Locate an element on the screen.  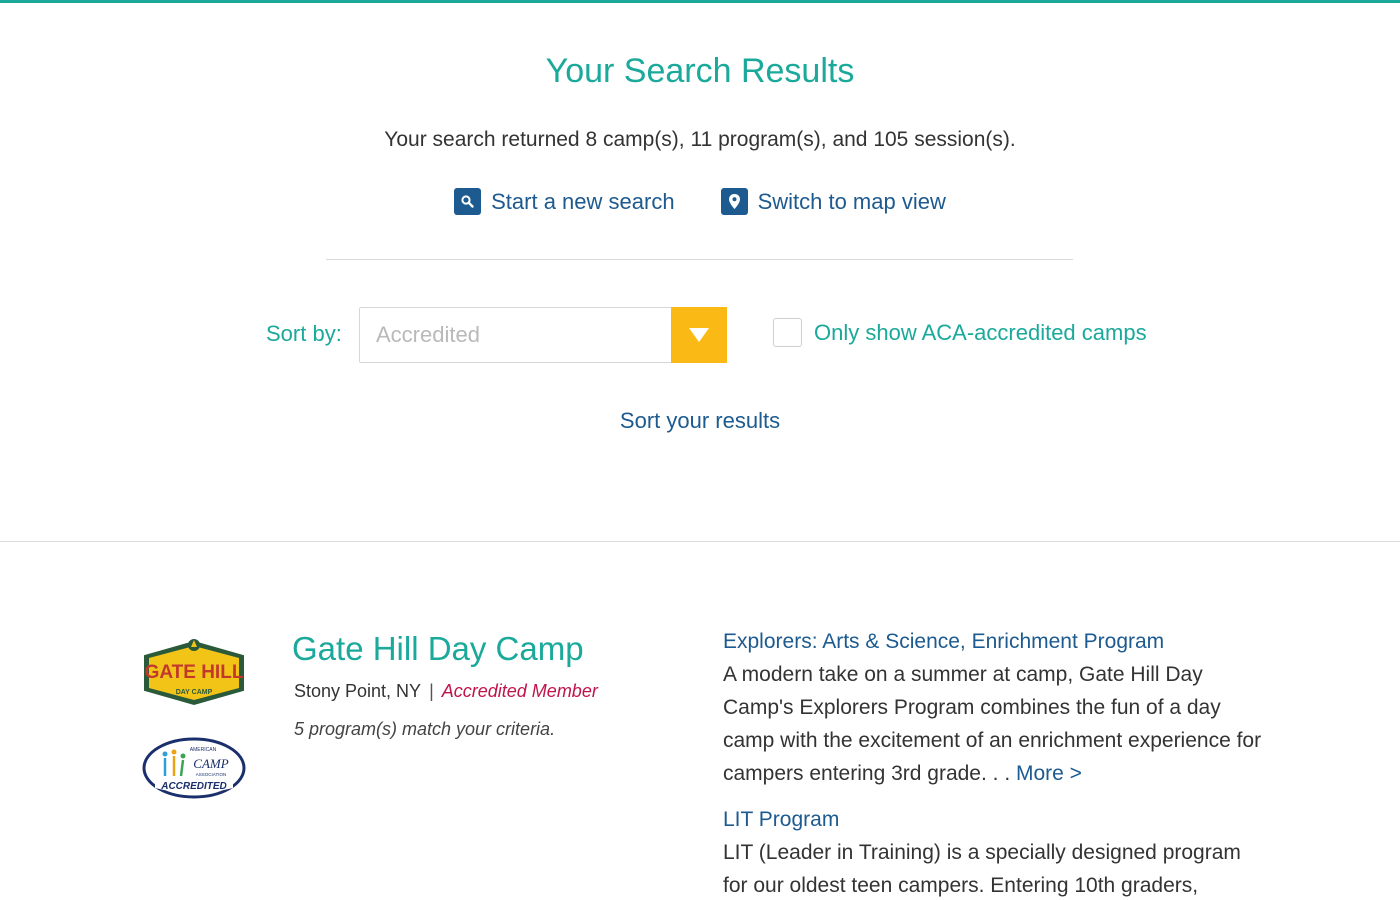
camp-logo-text: GATE HILL is located at coordinates (194, 672).